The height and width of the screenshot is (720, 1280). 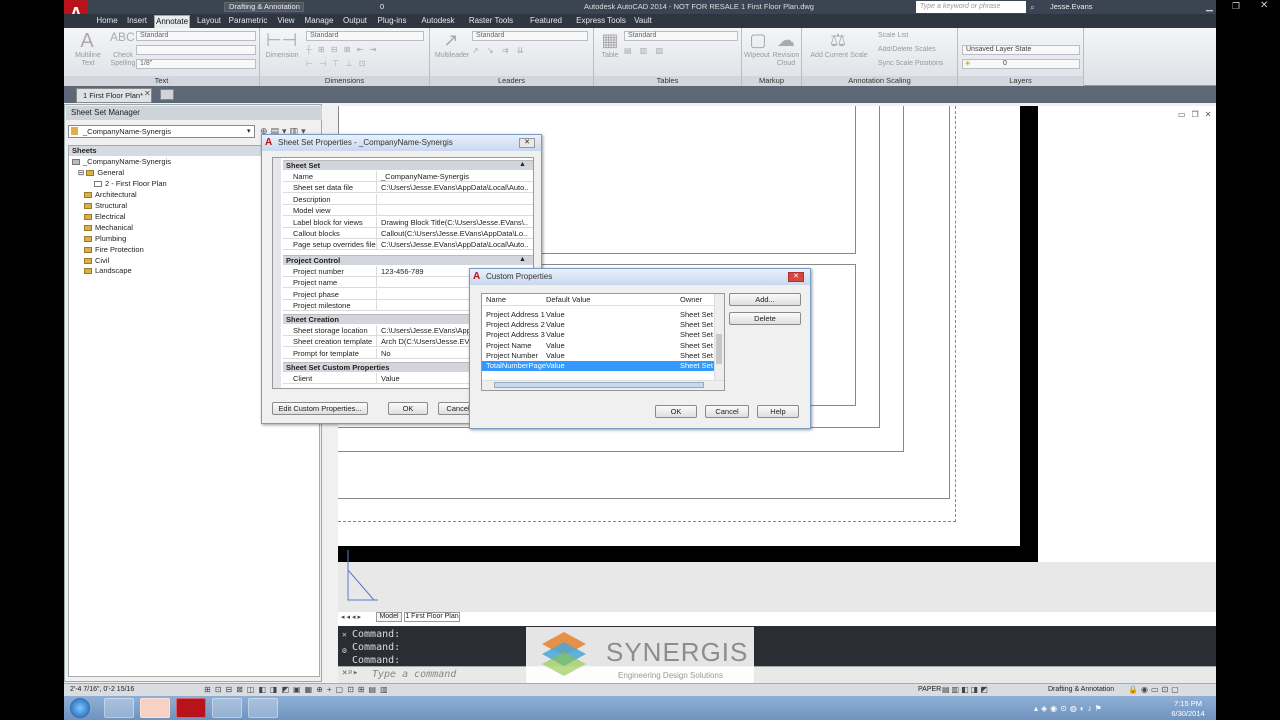 I want to click on camtasia-taskbar-icon, so click(x=263, y=708).